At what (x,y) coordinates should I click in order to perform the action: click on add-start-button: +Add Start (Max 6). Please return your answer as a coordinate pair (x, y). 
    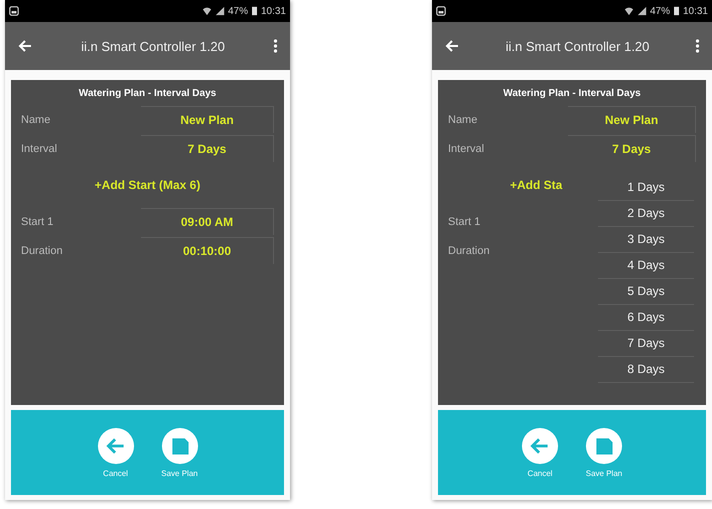
    Looking at the image, I should click on (147, 185).